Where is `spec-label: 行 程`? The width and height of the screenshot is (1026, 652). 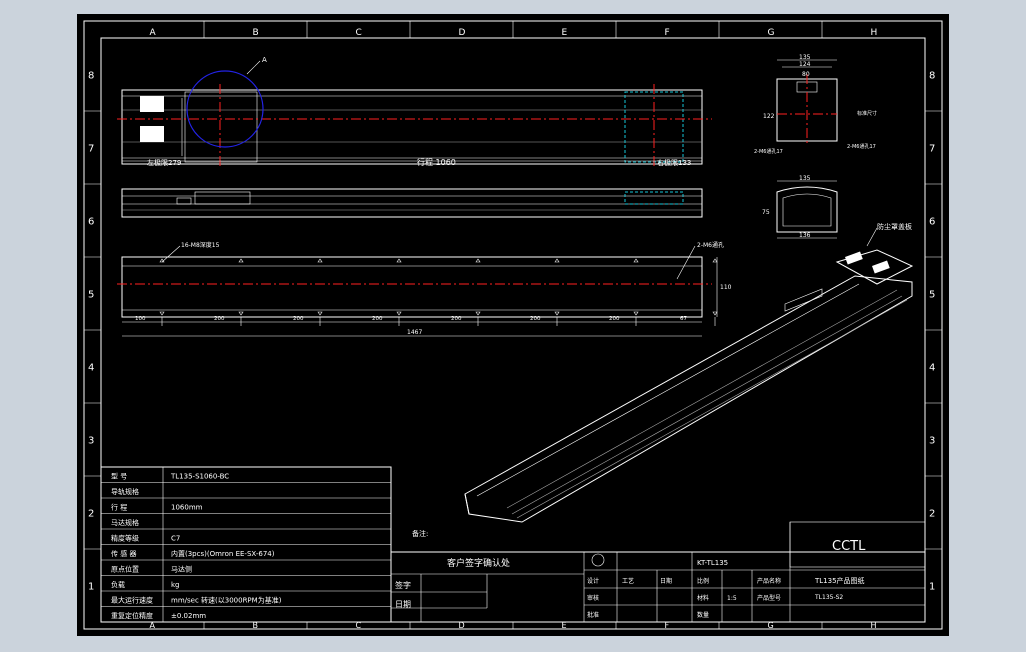 spec-label: 行 程 is located at coordinates (119, 507).